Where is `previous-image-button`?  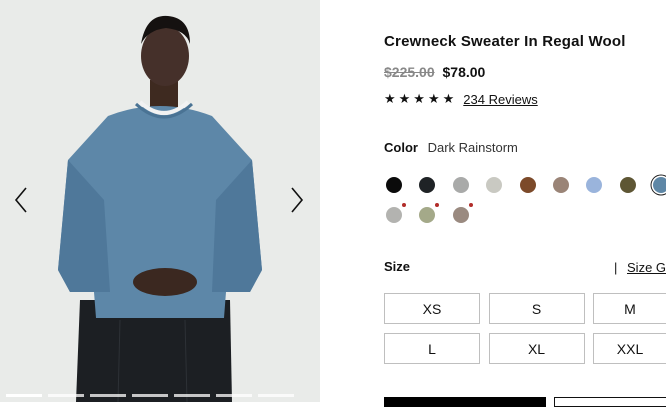 previous-image-button is located at coordinates (21, 200).